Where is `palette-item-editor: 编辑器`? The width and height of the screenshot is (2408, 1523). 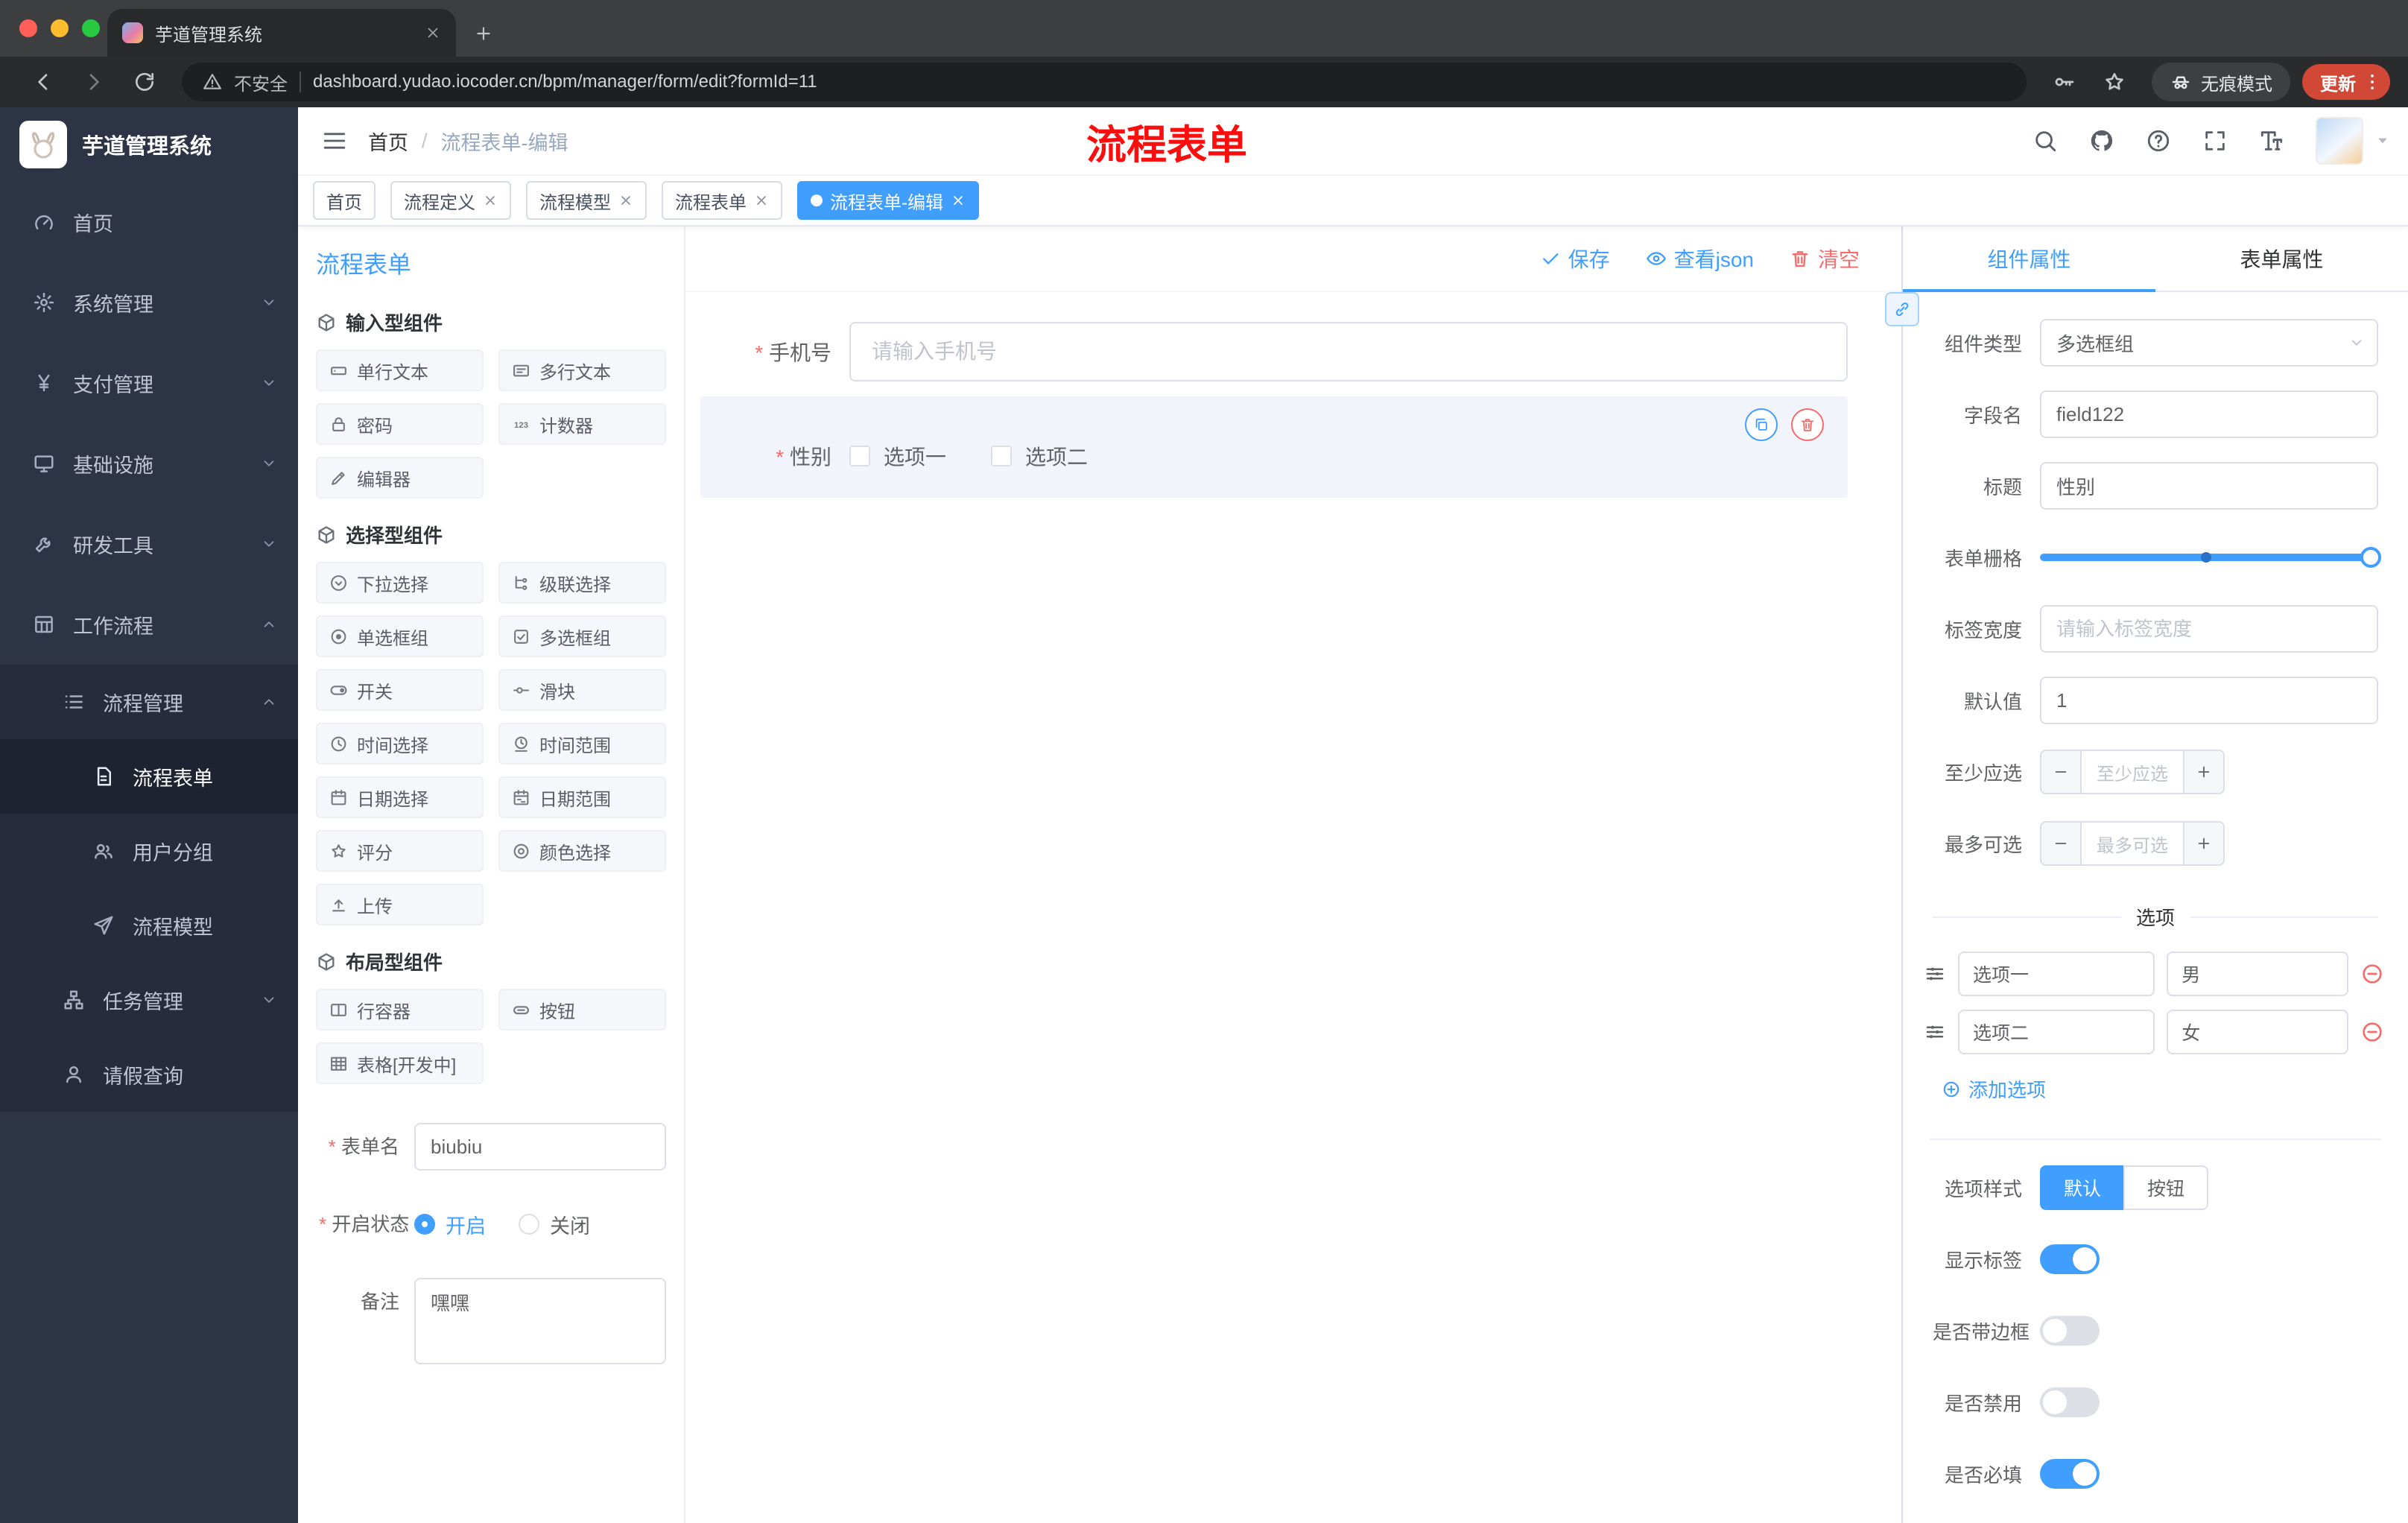 palette-item-editor: 编辑器 is located at coordinates (400, 478).